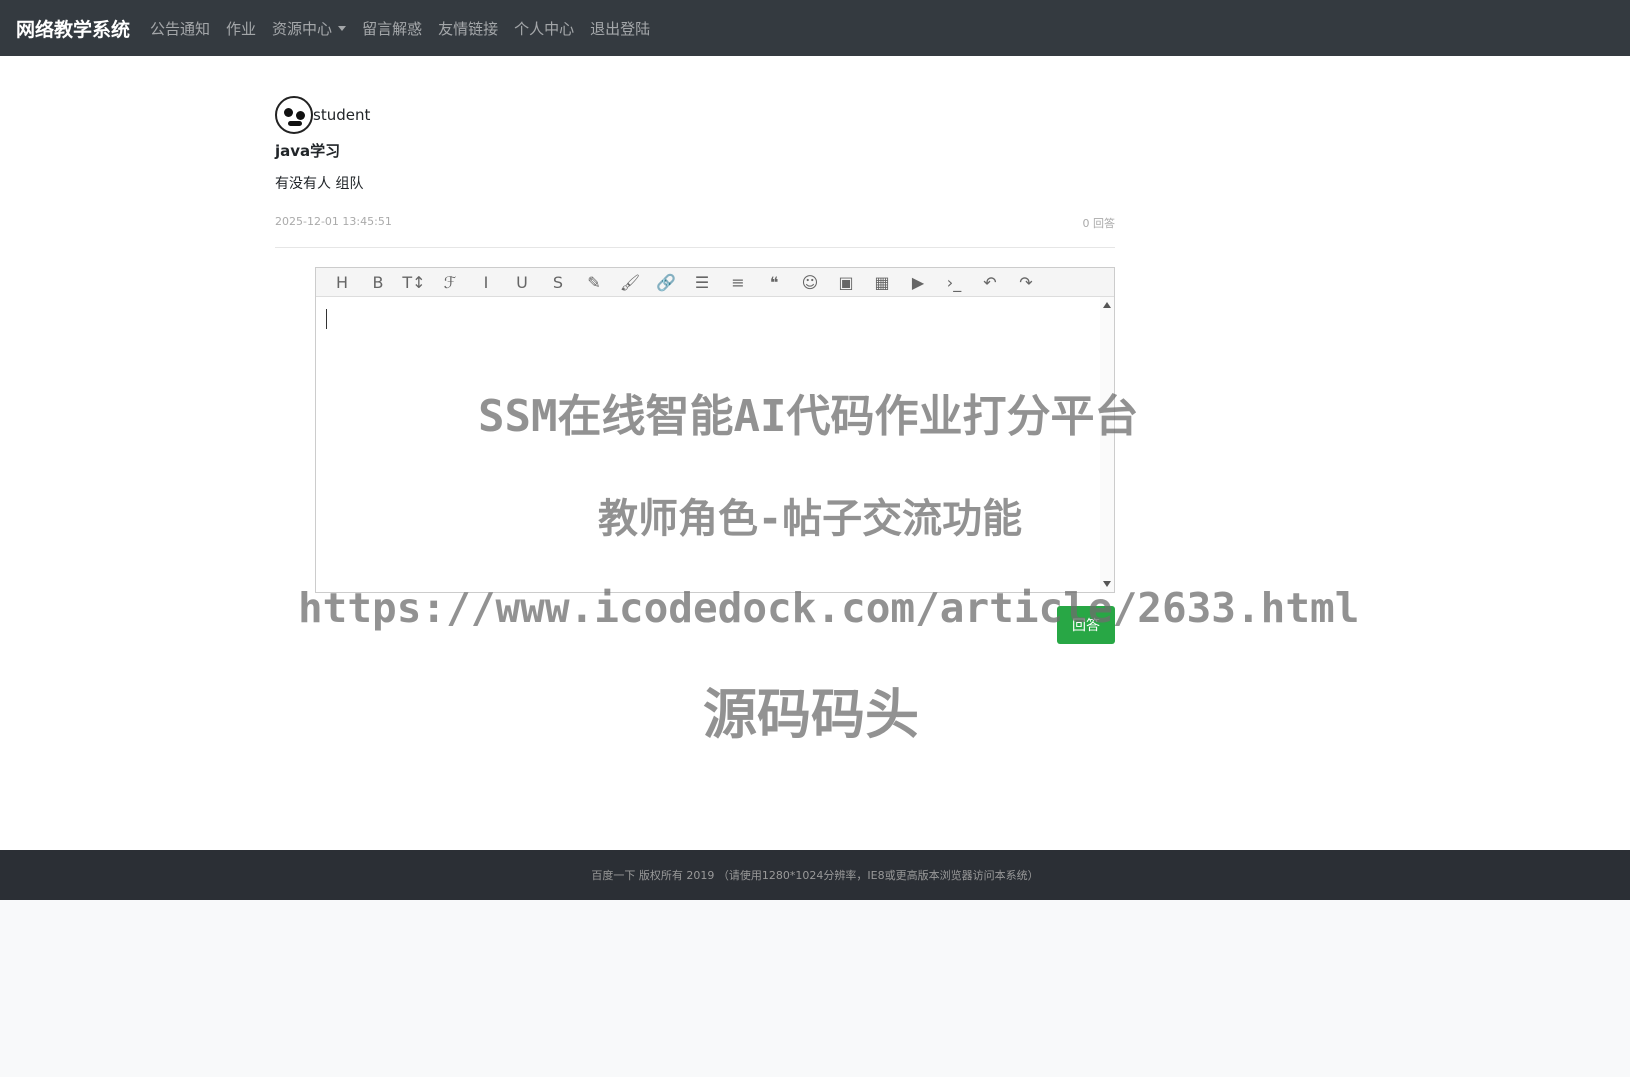 This screenshot has width=1630, height=1077. Describe the element at coordinates (342, 115) in the screenshot. I see `author-name: student` at that location.